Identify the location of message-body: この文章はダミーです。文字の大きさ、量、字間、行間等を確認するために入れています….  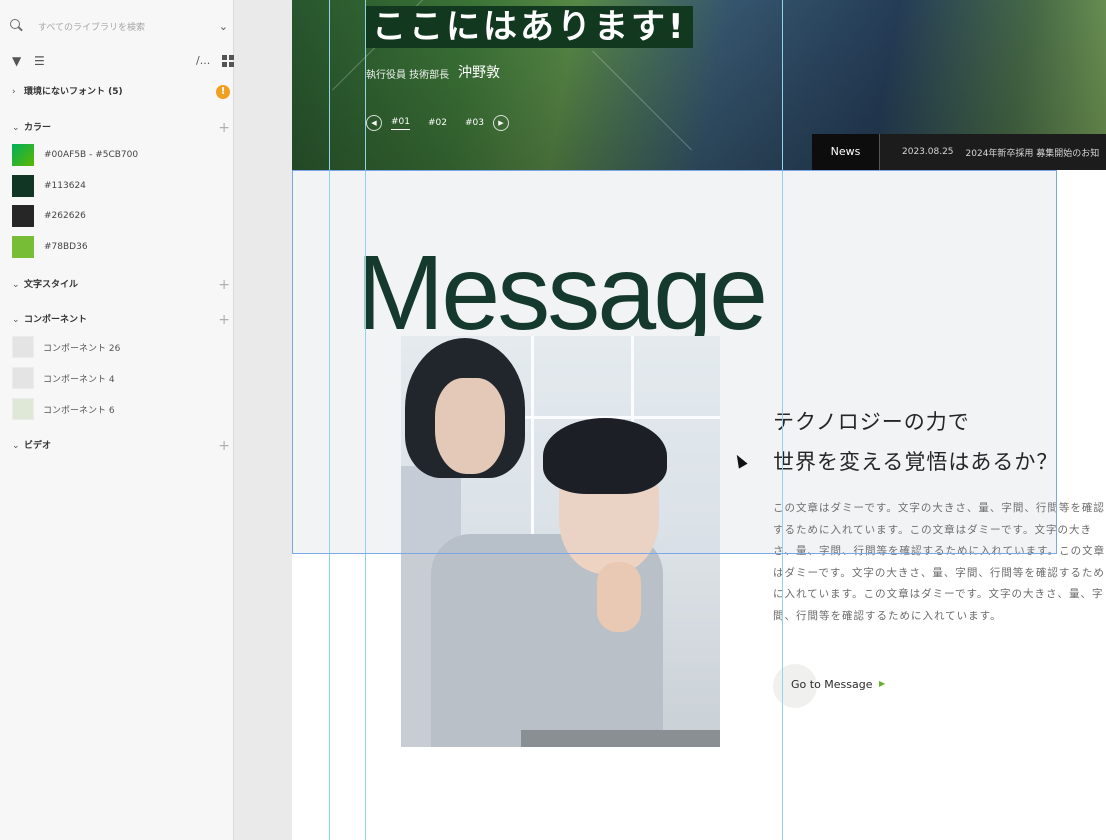
(939, 562).